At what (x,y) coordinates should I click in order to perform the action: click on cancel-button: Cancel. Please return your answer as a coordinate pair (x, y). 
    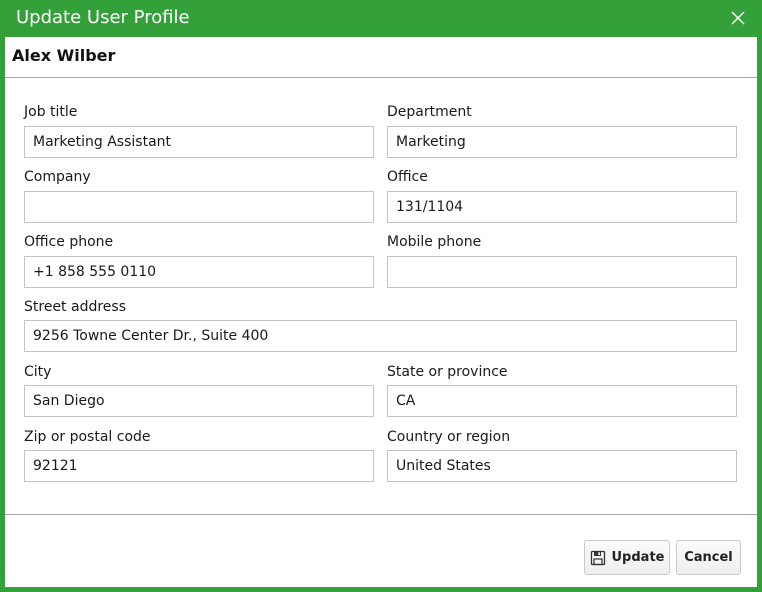
    Looking at the image, I should click on (708, 557).